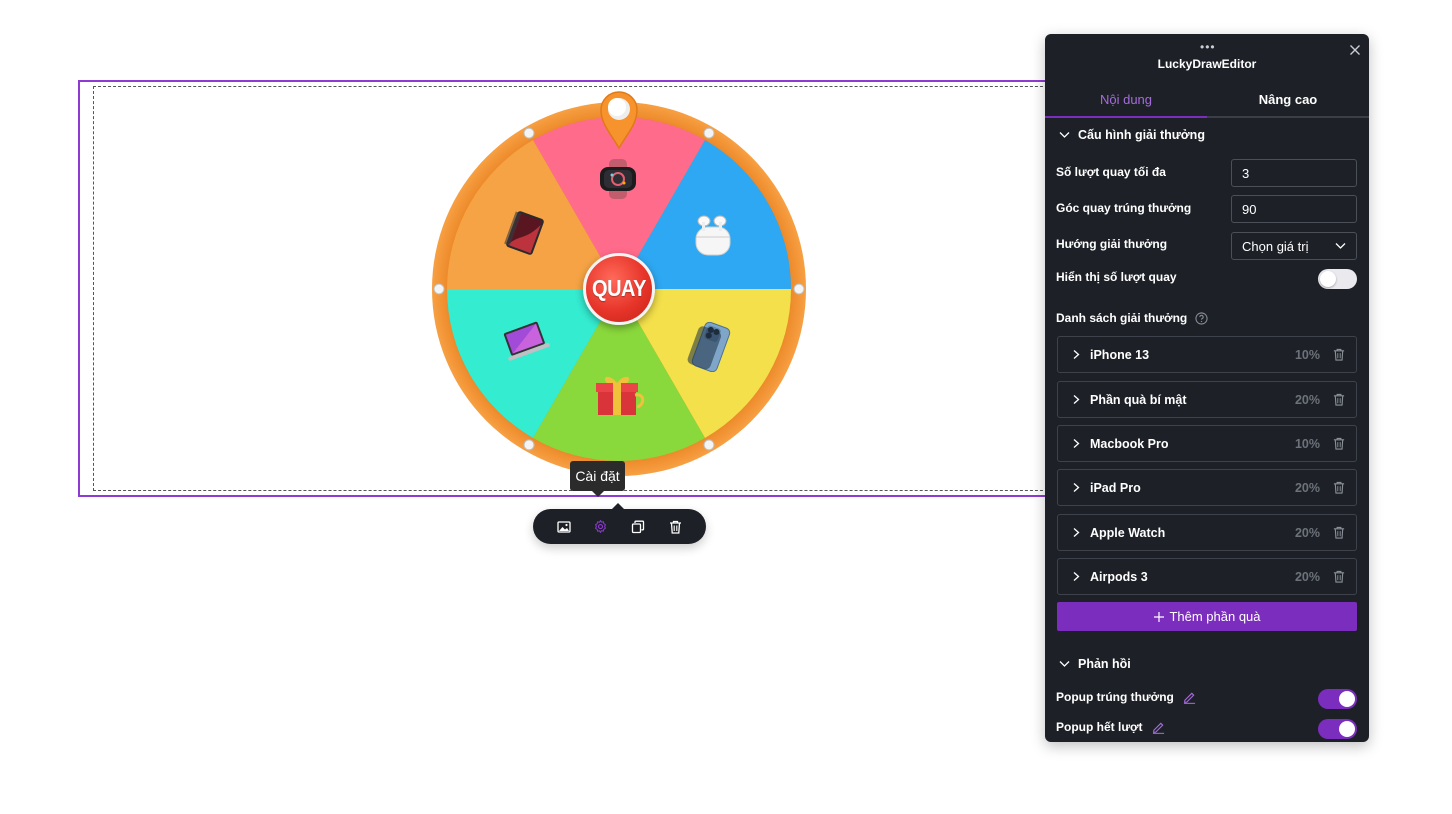  I want to click on settings-button, so click(601, 527).